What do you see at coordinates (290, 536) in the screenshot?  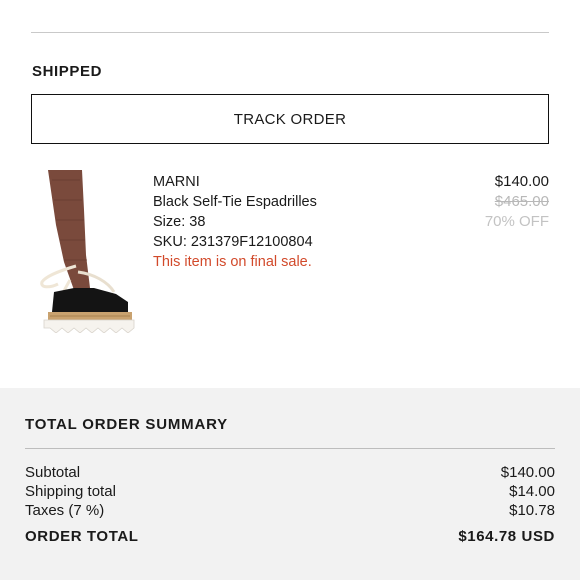 I see `order-total-row: ORDER TOTAL $164.78 USD` at bounding box center [290, 536].